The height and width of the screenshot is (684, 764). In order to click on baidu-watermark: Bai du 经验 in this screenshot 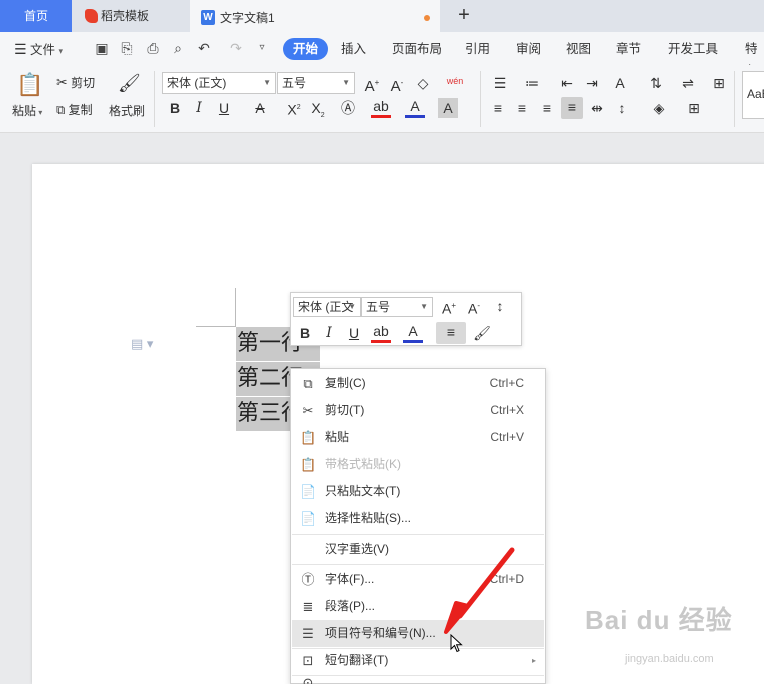, I will do `click(659, 620)`.